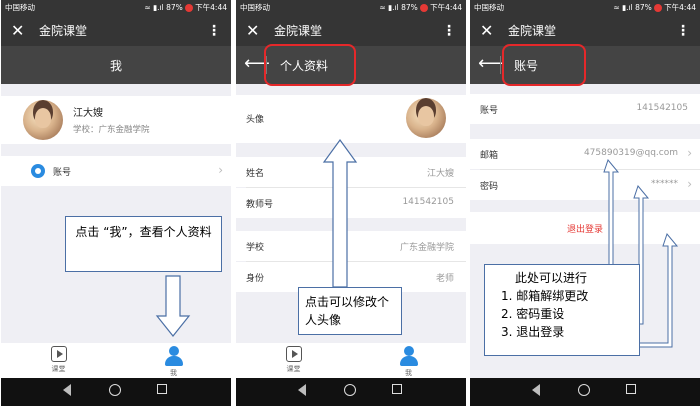 Image resolution: width=700 pixels, height=406 pixels. I want to click on down-arrow-shape, so click(173, 306).